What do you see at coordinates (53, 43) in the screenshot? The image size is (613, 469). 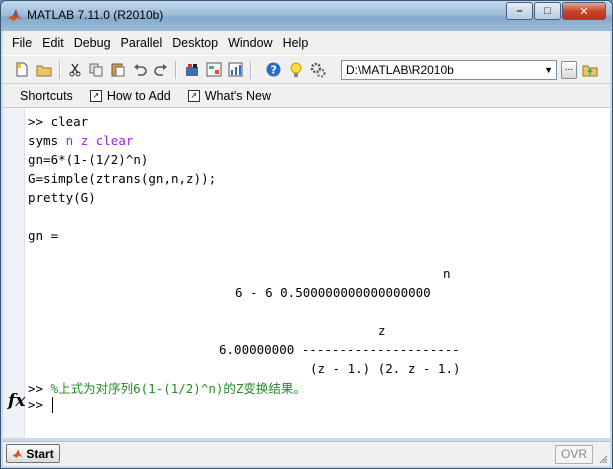 I see `menu-edit: Edit` at bounding box center [53, 43].